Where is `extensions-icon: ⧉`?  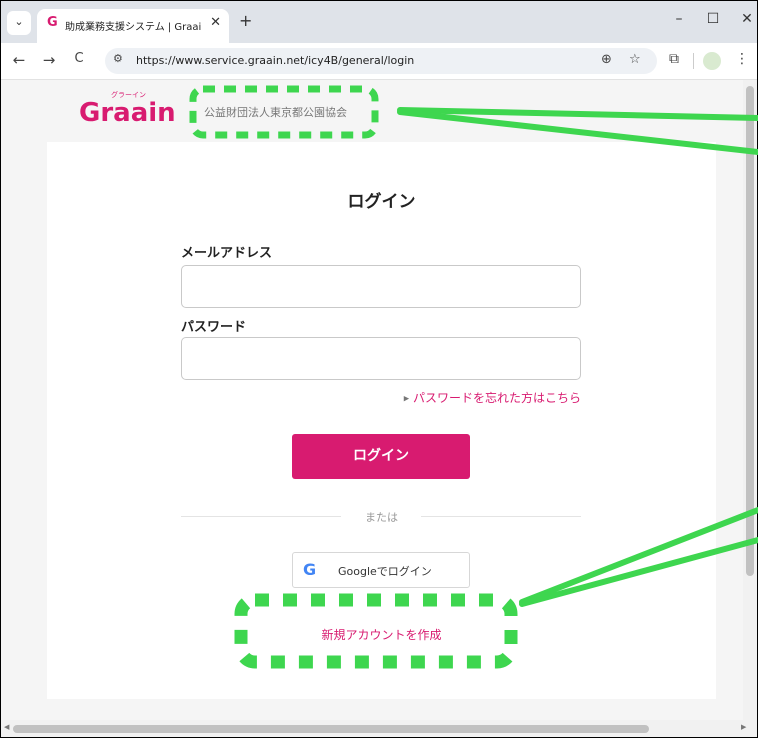 extensions-icon: ⧉ is located at coordinates (674, 59).